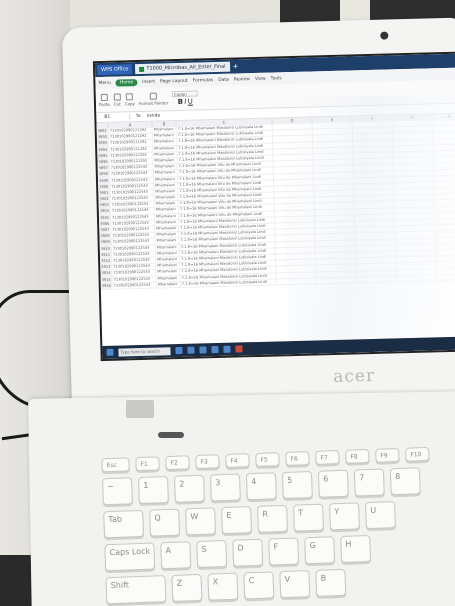  What do you see at coordinates (333, 483) in the screenshot?
I see `key-6: 6` at bounding box center [333, 483].